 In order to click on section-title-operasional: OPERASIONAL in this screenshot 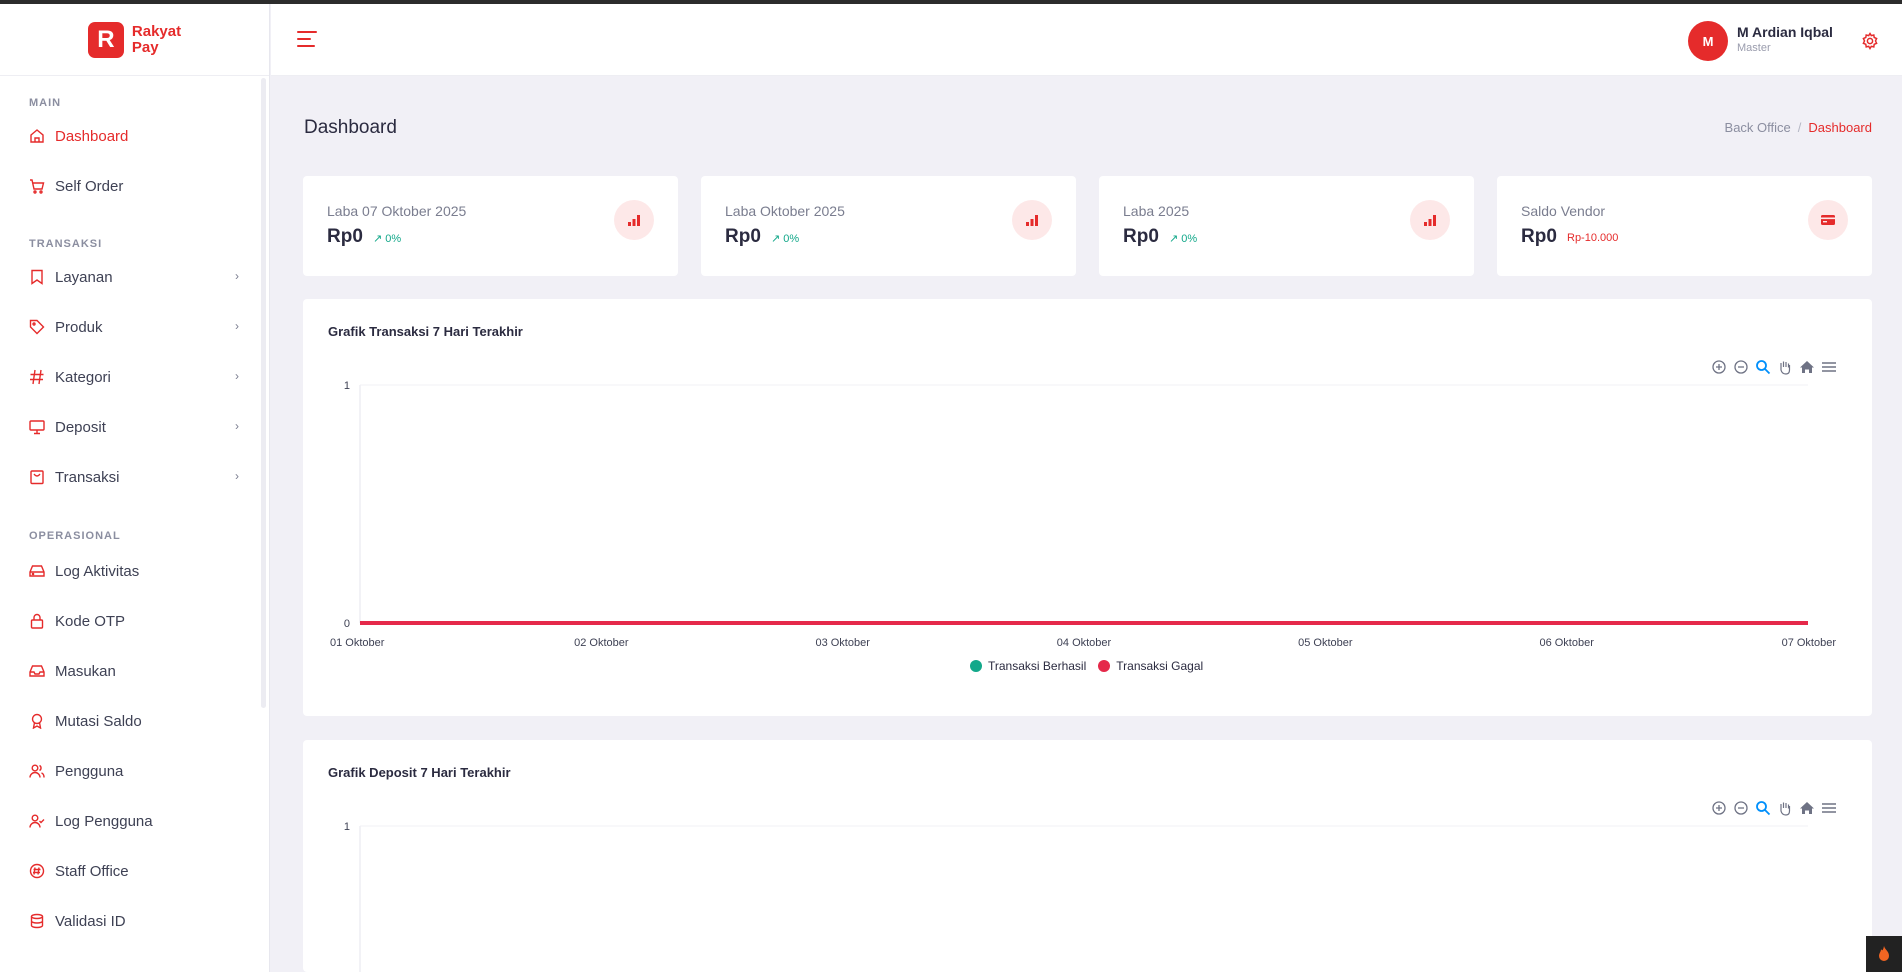, I will do `click(75, 536)`.